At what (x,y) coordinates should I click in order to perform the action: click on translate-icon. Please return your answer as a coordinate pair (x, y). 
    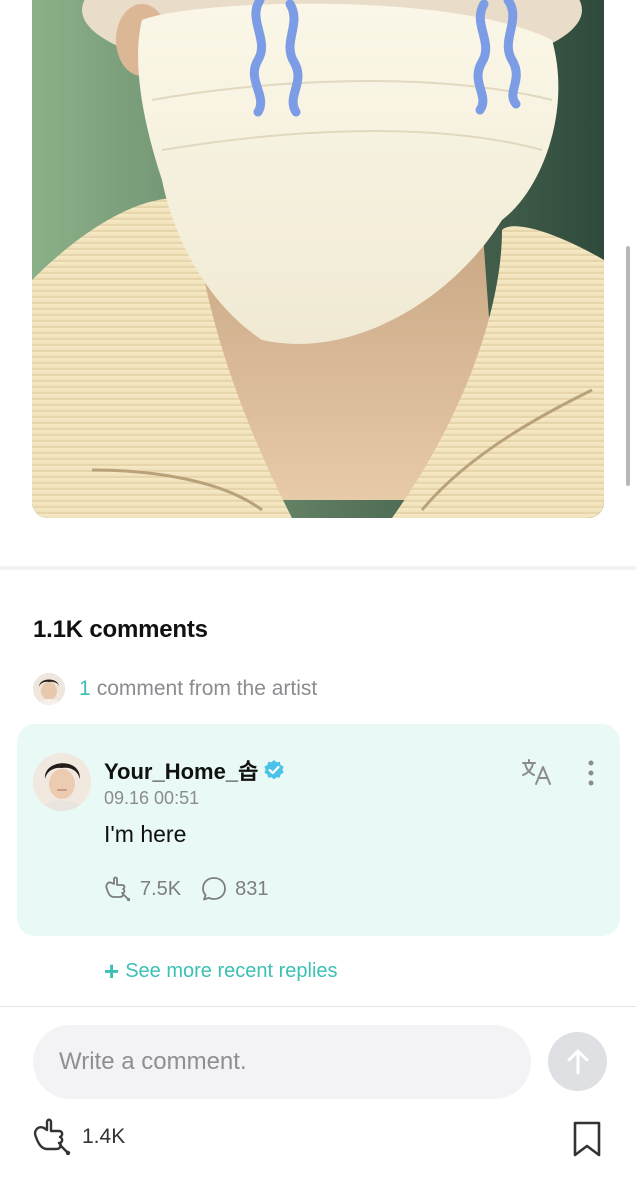
    Looking at the image, I should click on (537, 772).